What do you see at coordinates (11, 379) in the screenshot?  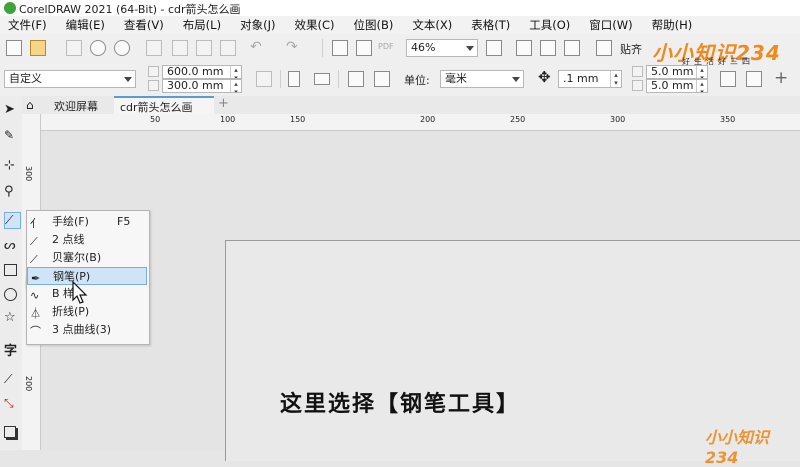 I see `parallel-dimension-icon: ⟋` at bounding box center [11, 379].